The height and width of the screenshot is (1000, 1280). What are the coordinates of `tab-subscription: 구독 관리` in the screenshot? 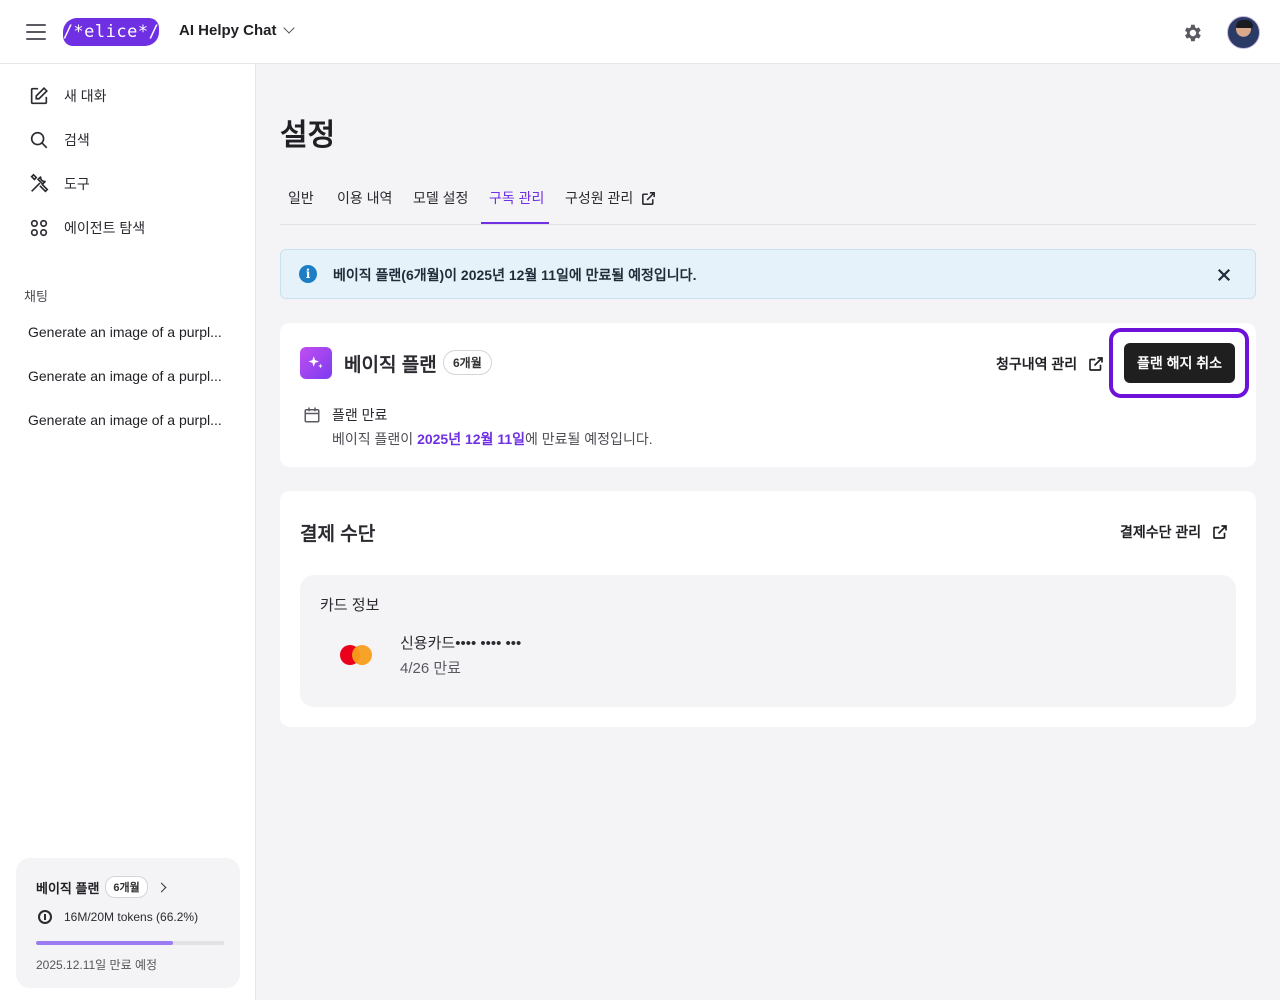 It's located at (516, 198).